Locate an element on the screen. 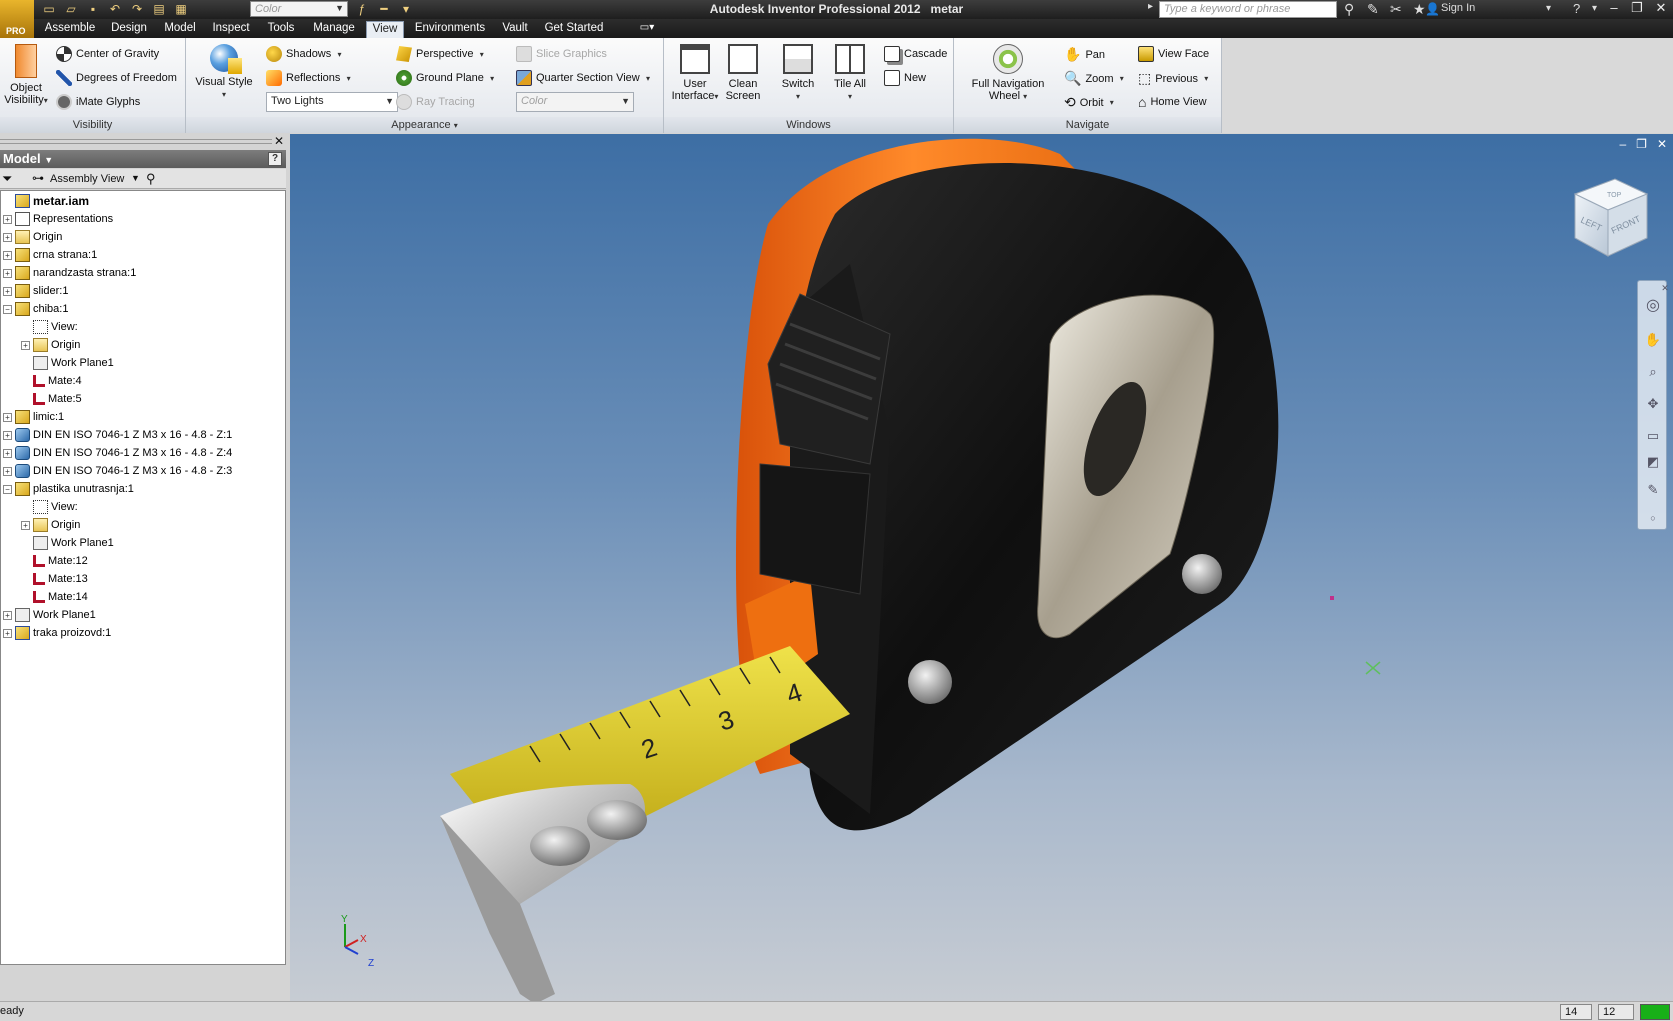 The image size is (1673, 1021). communication-icon: ✂ is located at coordinates (1396, 9).